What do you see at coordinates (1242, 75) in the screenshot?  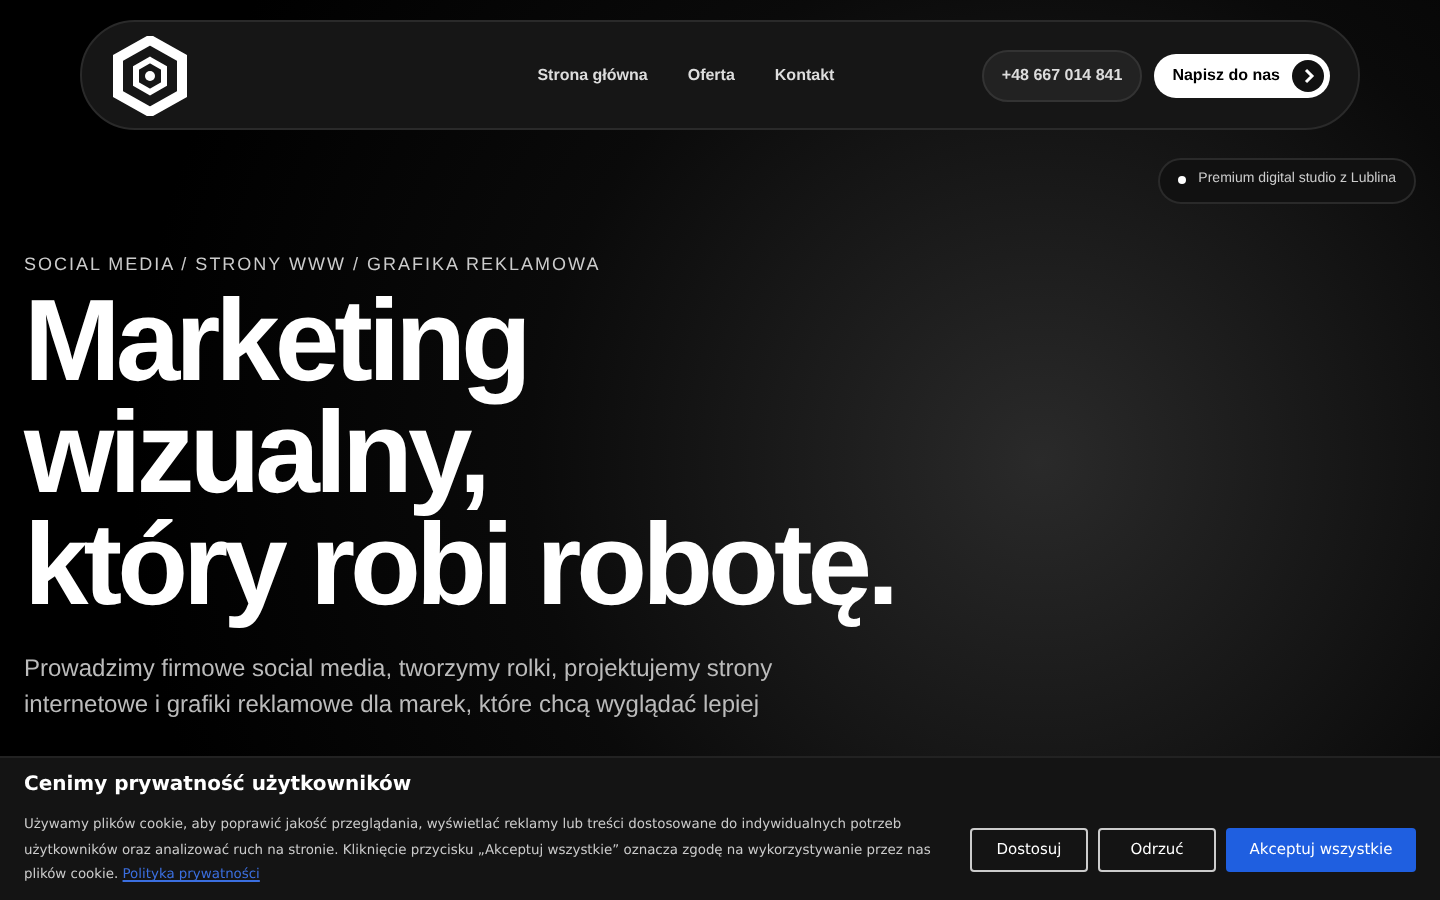 I see `contact-button: Napisz do nas` at bounding box center [1242, 75].